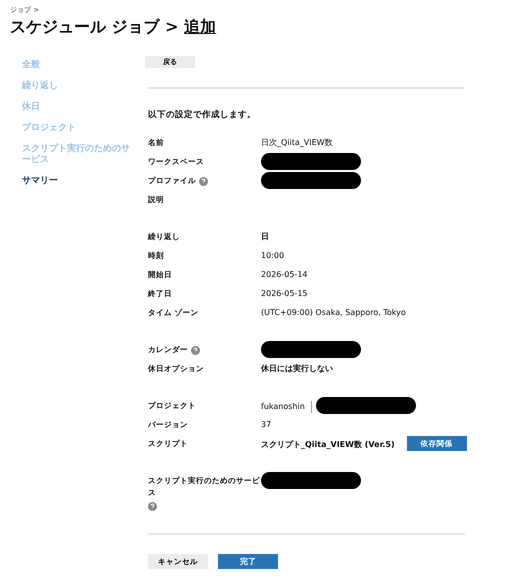 This screenshot has width=517, height=586. Describe the element at coordinates (79, 181) in the screenshot. I see `sidebar-item: サマリー` at that location.